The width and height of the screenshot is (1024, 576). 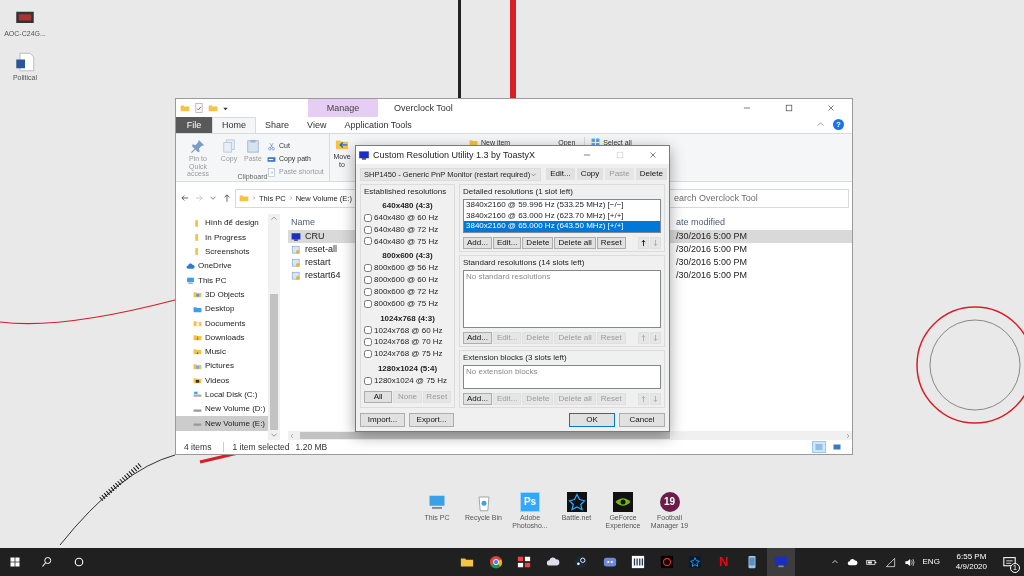 I want to click on file-name: restart, so click(x=318, y=262).